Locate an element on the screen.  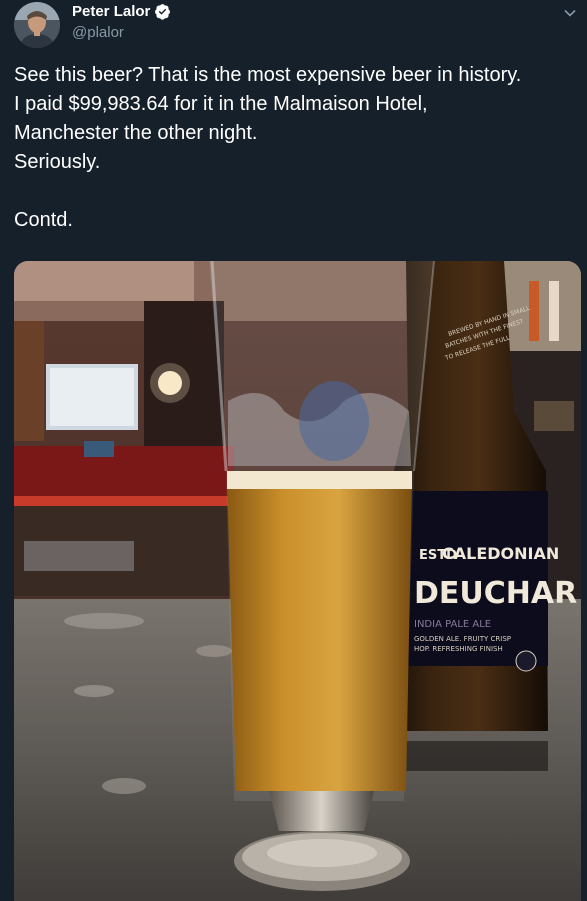
verified-badge-icon is located at coordinates (163, 12).